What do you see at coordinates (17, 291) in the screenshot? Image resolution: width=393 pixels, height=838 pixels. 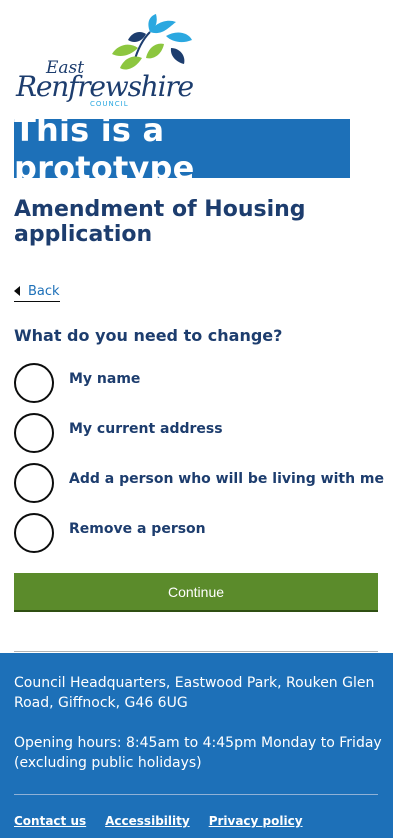 I see `back-arrow-icon` at bounding box center [17, 291].